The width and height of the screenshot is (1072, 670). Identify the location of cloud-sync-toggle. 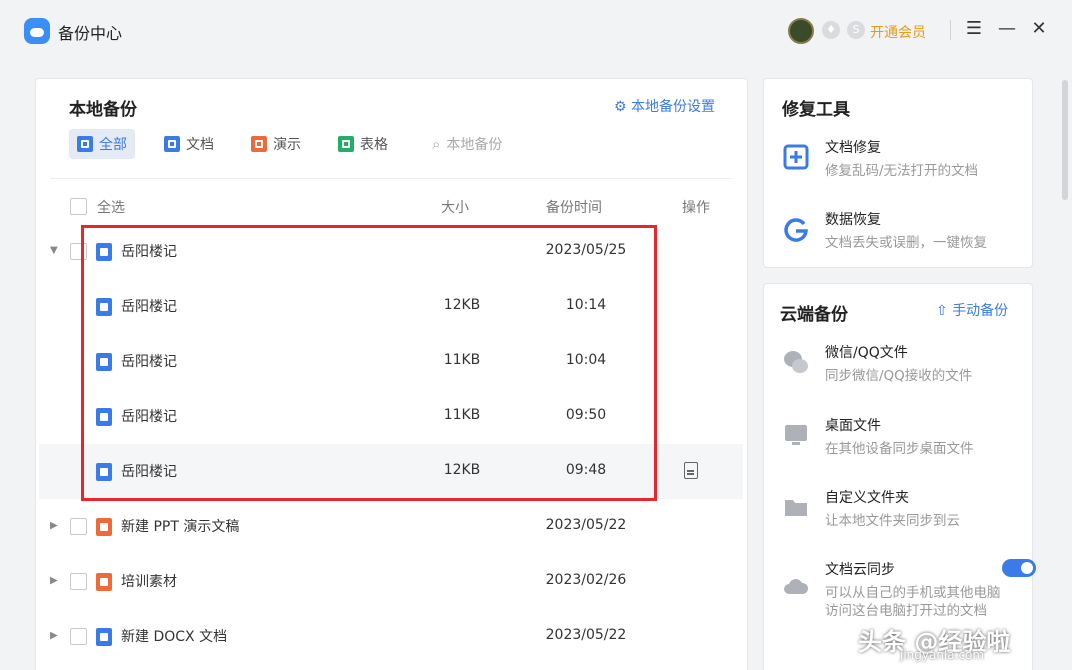
(1019, 568).